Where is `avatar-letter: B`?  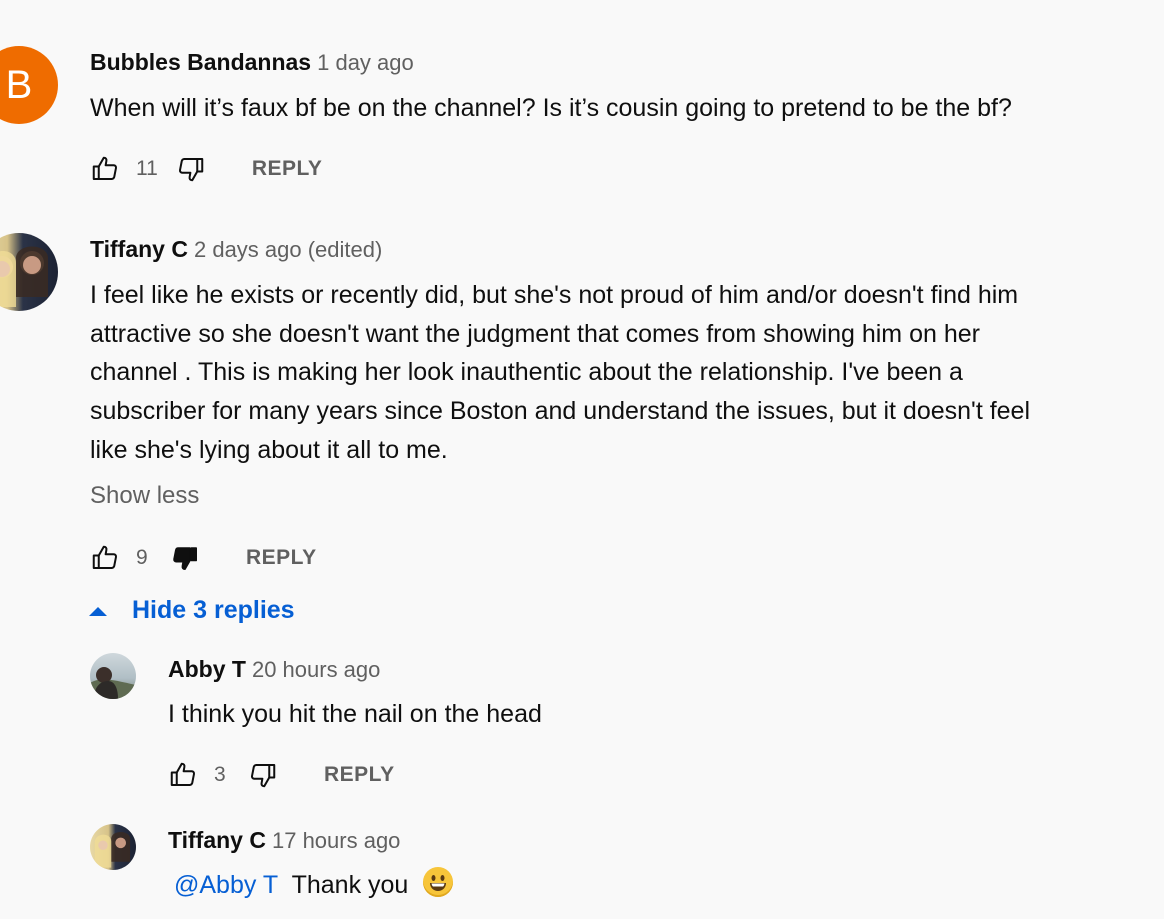
avatar-letter: B is located at coordinates (19, 84).